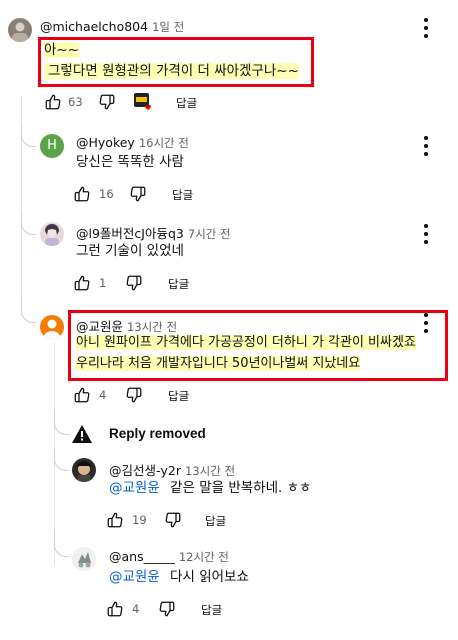 The height and width of the screenshot is (640, 458). I want to click on avatar-letter: H, so click(52, 145).